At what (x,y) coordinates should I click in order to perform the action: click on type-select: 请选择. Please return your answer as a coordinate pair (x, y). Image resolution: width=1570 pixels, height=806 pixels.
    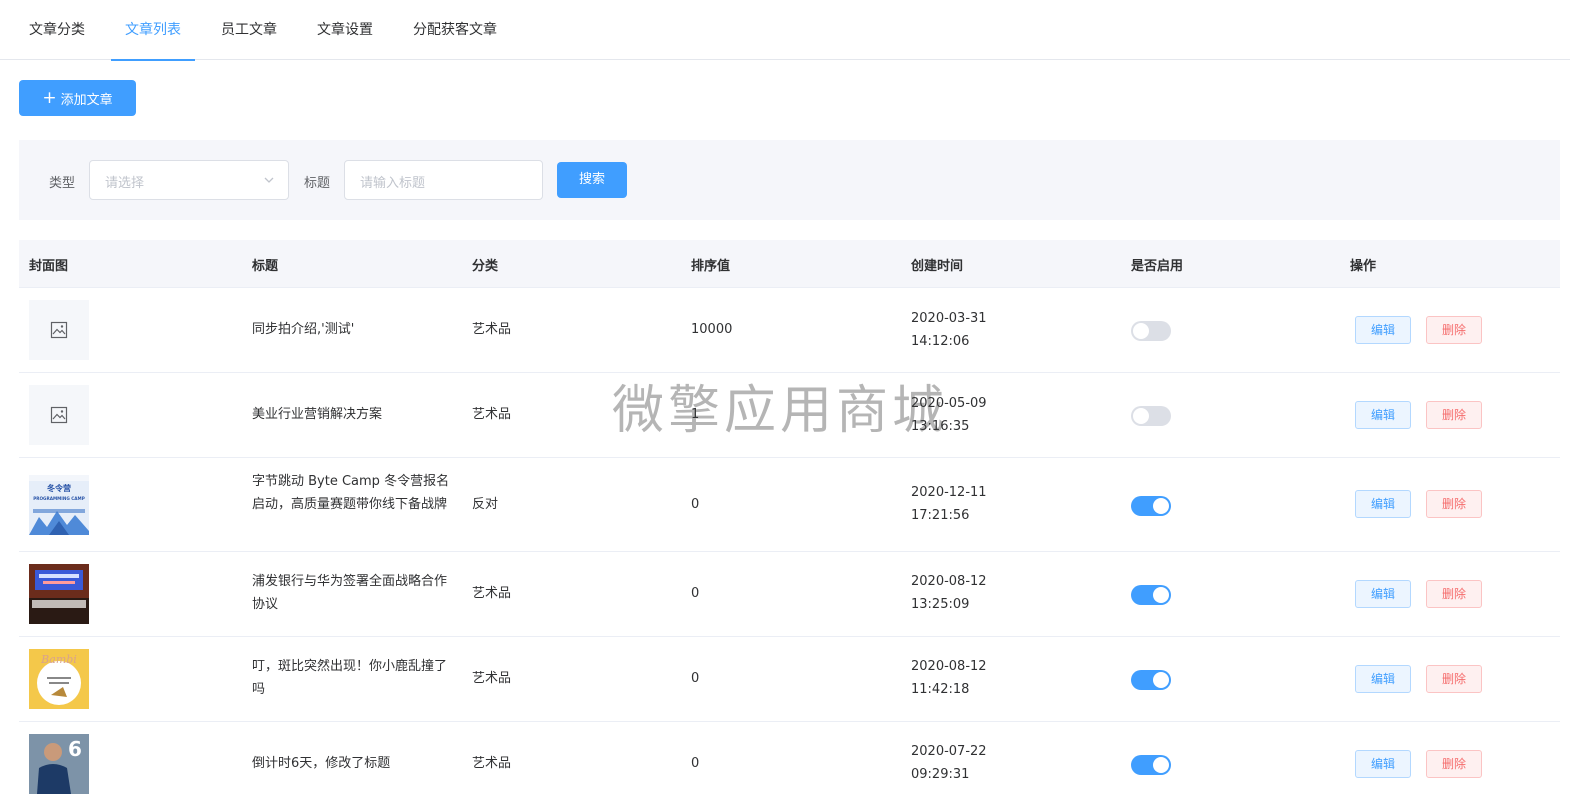
    Looking at the image, I should click on (189, 180).